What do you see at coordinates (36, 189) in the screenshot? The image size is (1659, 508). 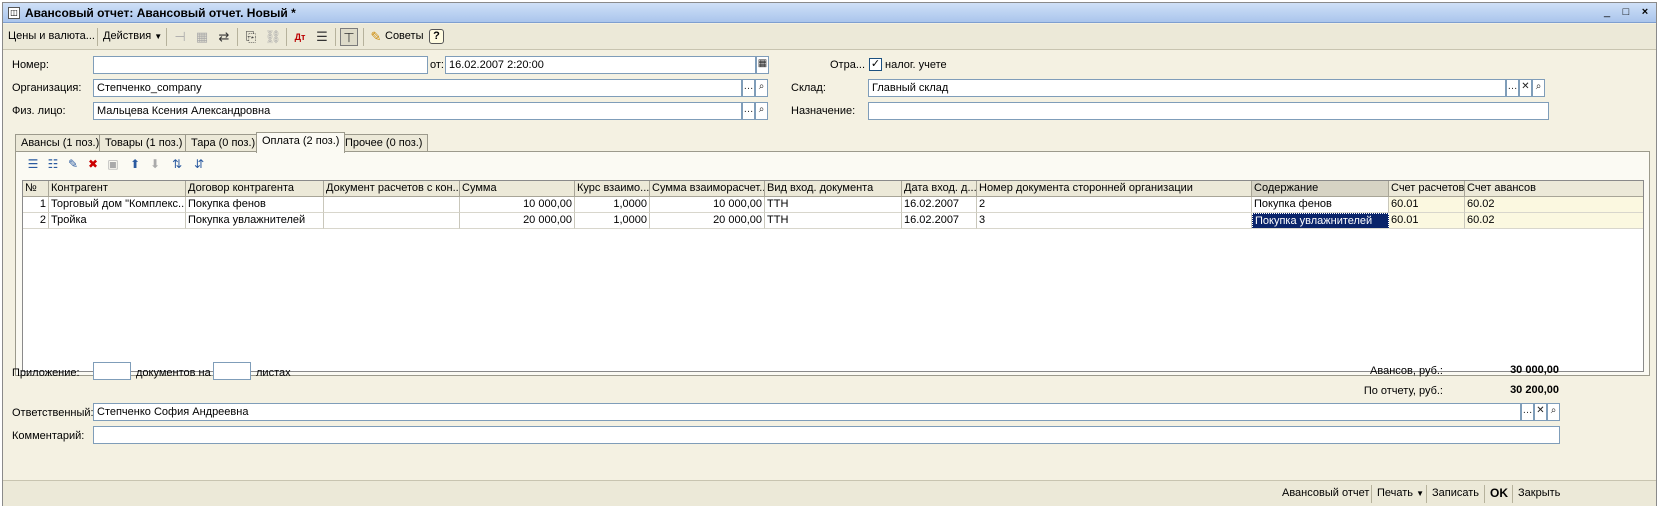 I see `column-header-number: №` at bounding box center [36, 189].